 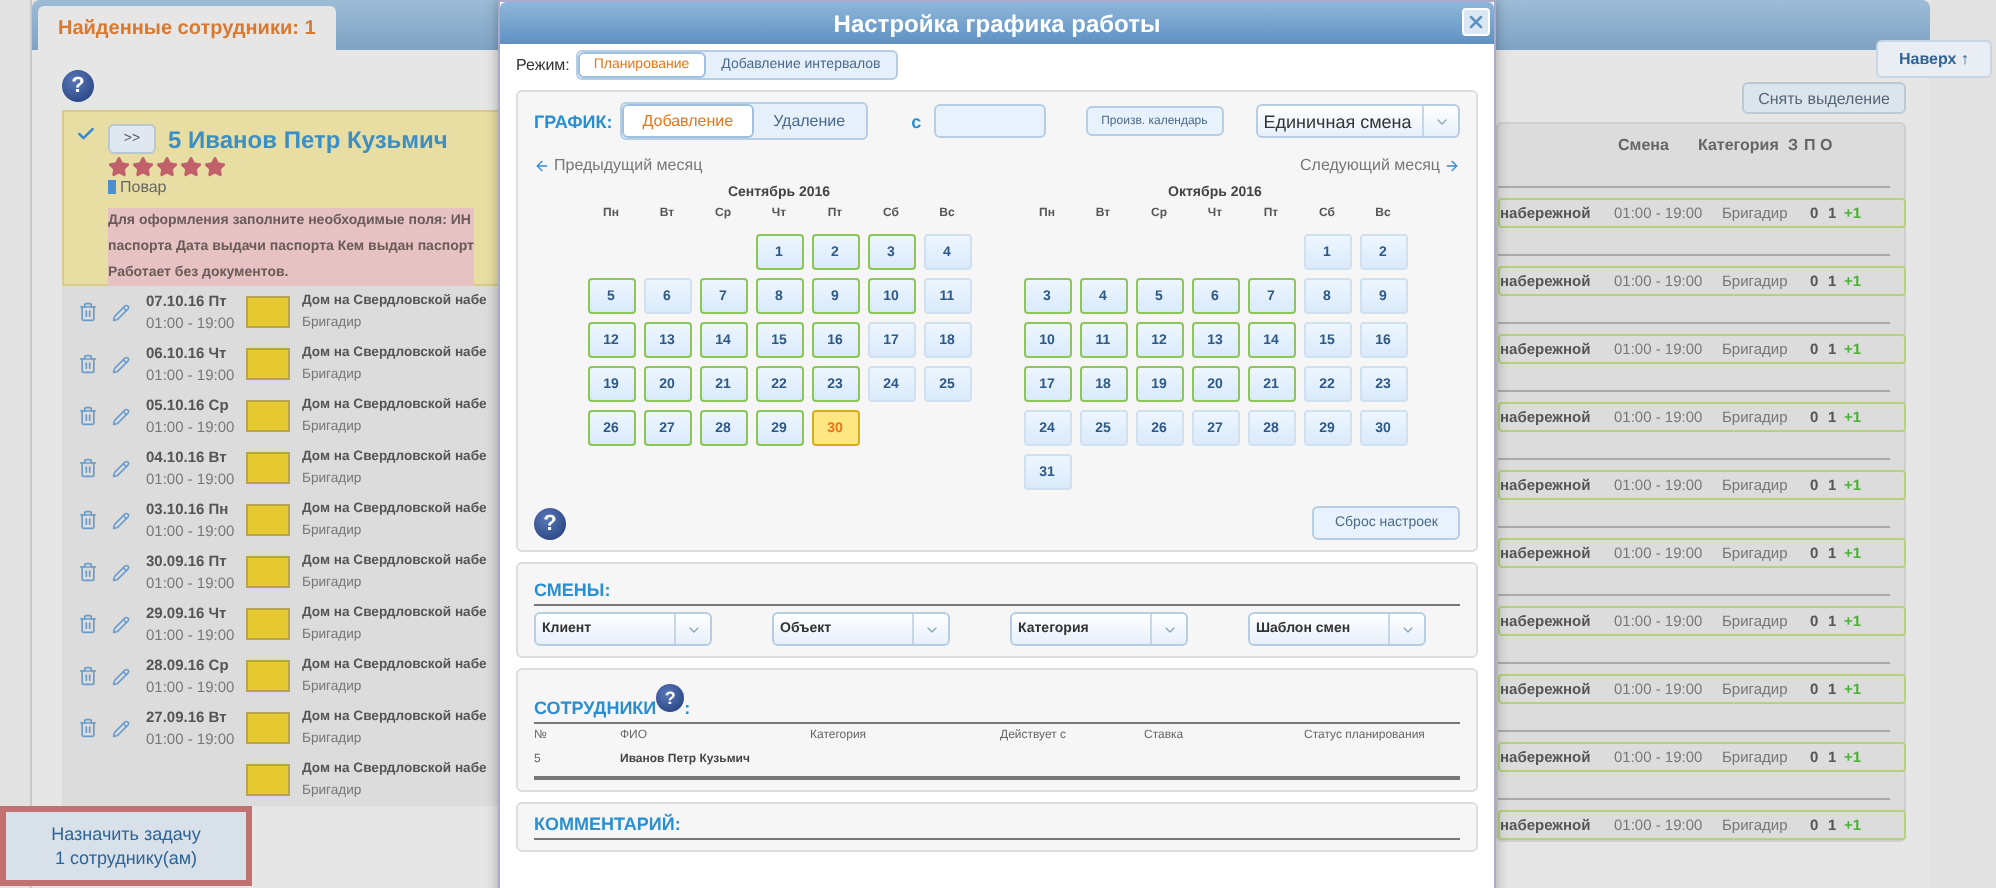 What do you see at coordinates (618, 165) in the screenshot?
I see `previous-month-link: Предыдущий месяц` at bounding box center [618, 165].